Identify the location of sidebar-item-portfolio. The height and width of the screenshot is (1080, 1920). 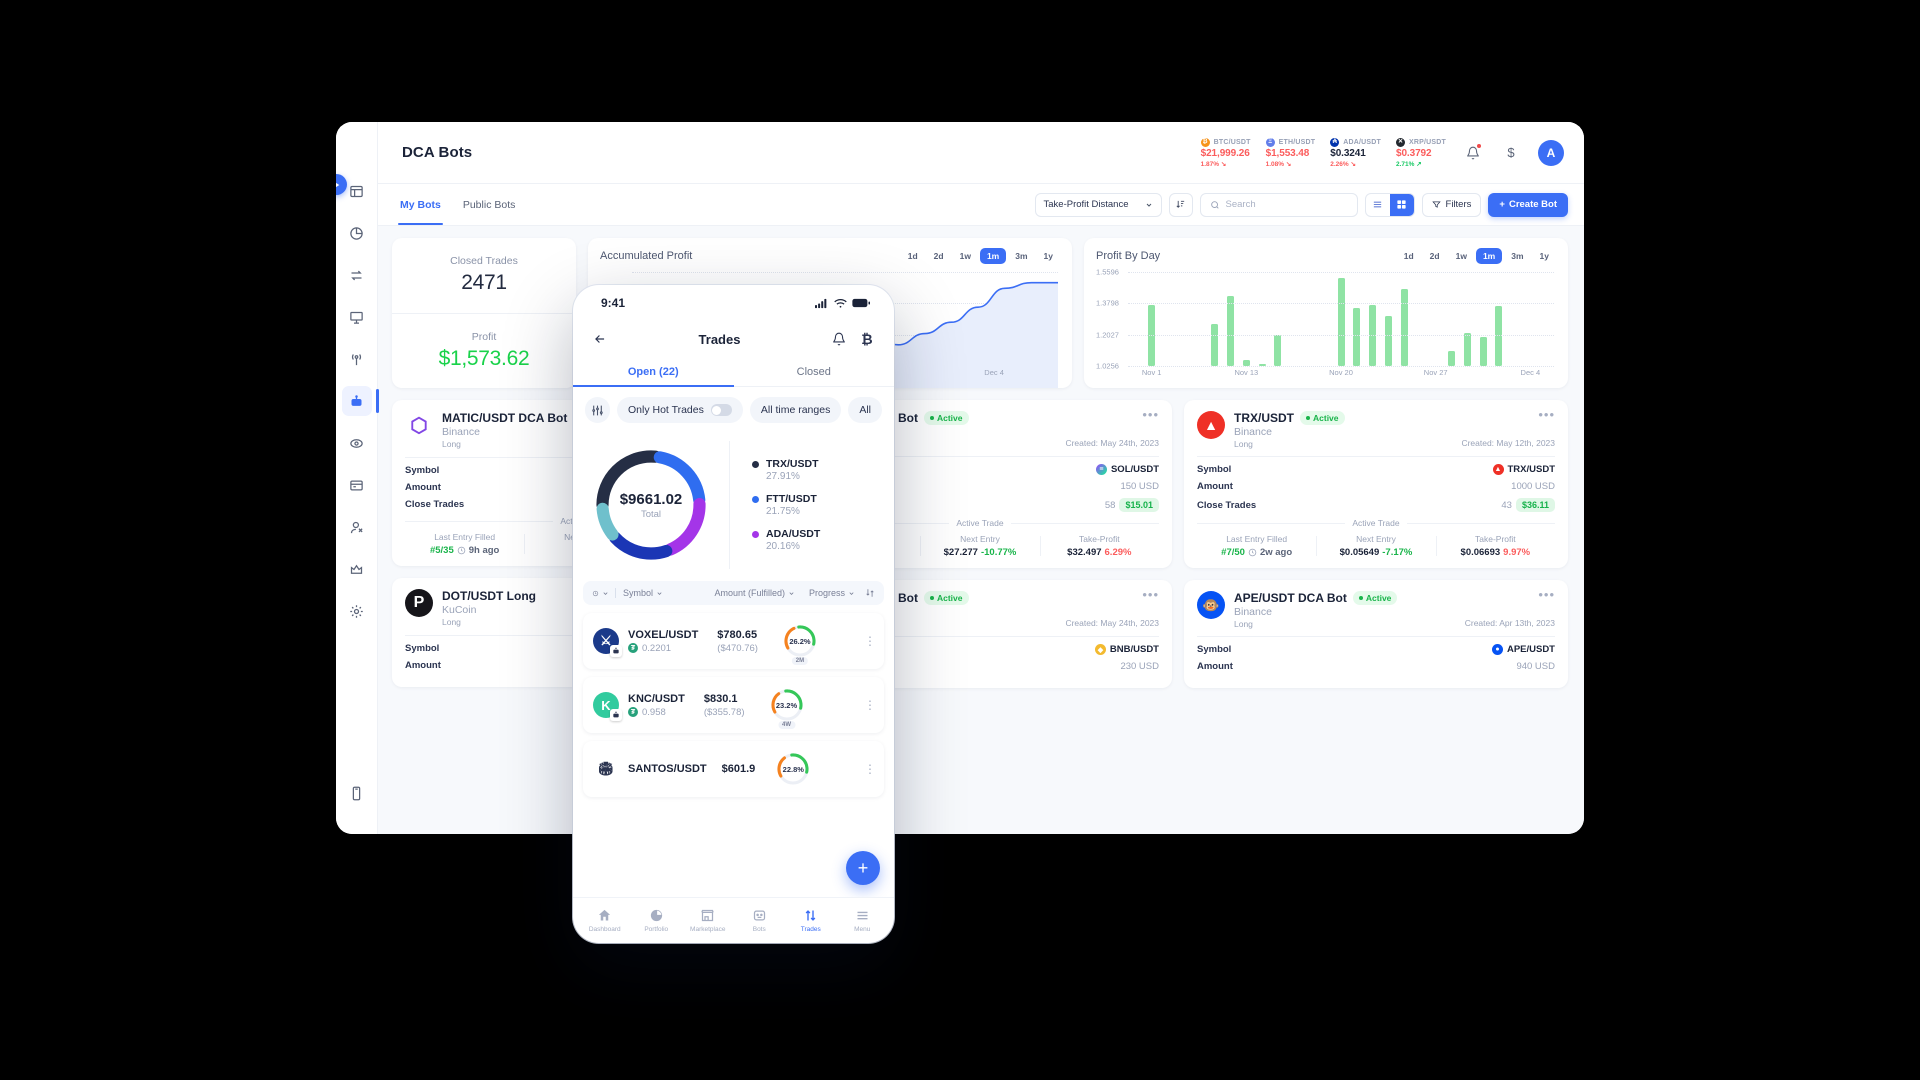
(357, 233).